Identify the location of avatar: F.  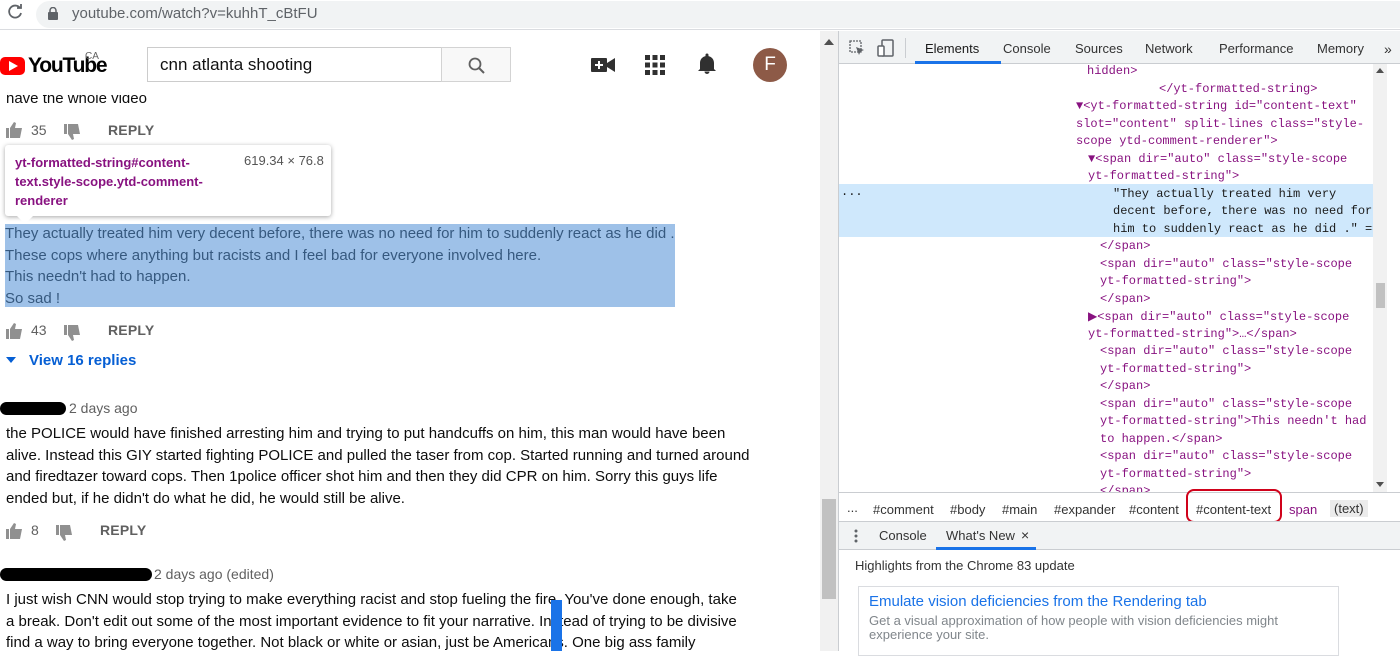
(770, 65).